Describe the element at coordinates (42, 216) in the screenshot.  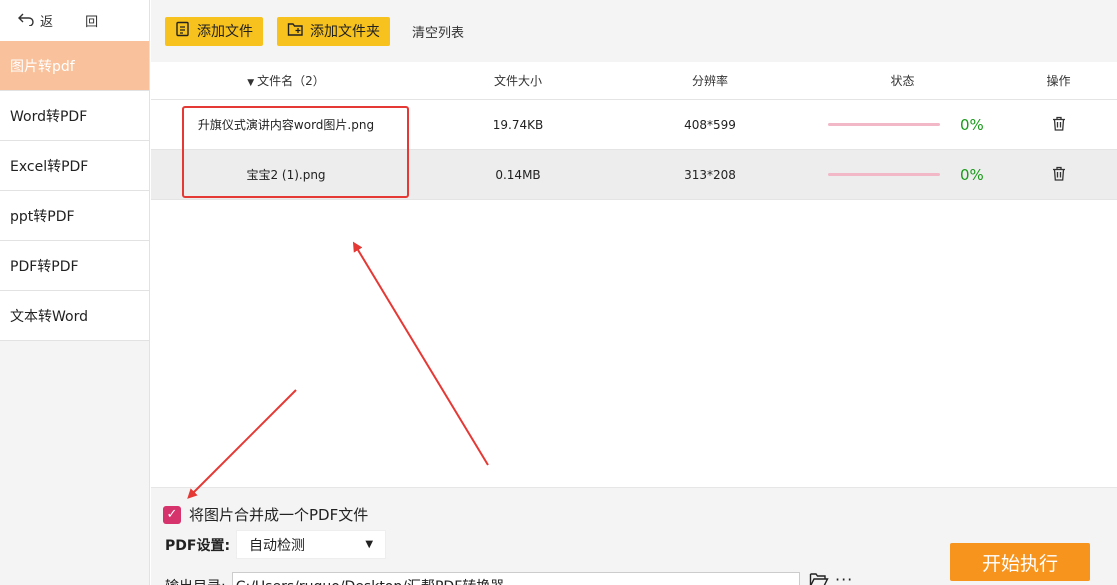
I see `sidebar-item-label: ppt转PDF` at that location.